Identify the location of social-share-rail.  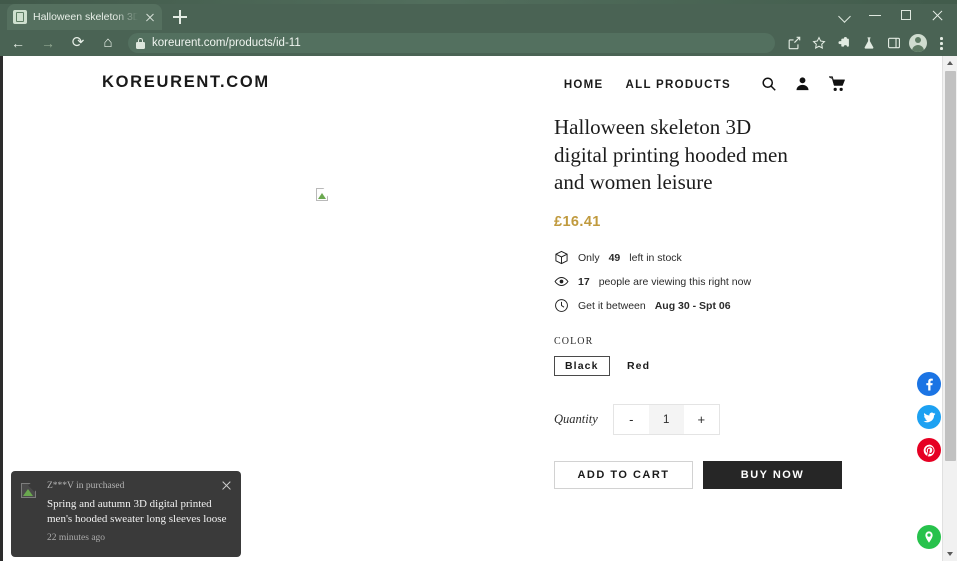
(929, 417).